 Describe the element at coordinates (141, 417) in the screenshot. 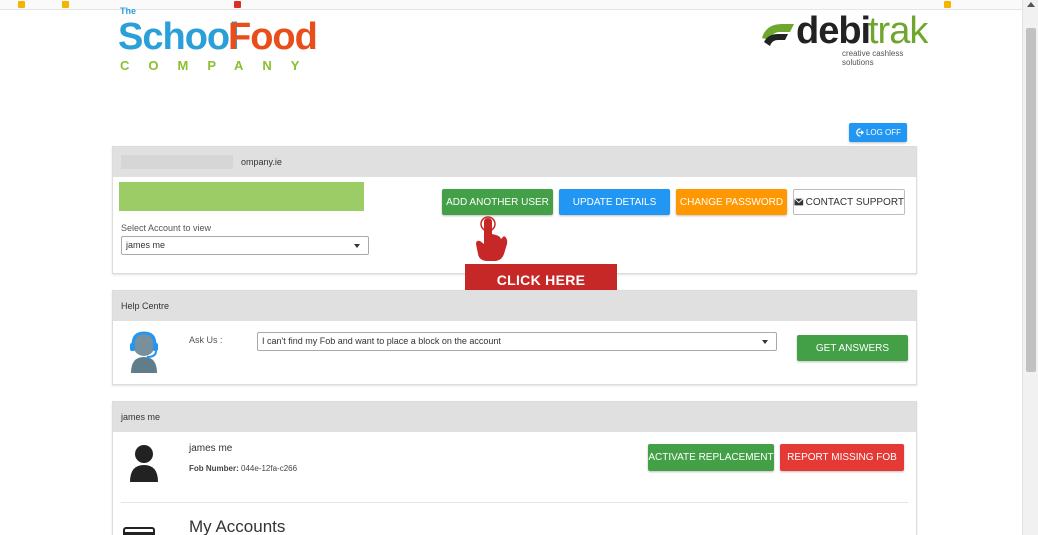

I see `user-panel-title: james me` at that location.